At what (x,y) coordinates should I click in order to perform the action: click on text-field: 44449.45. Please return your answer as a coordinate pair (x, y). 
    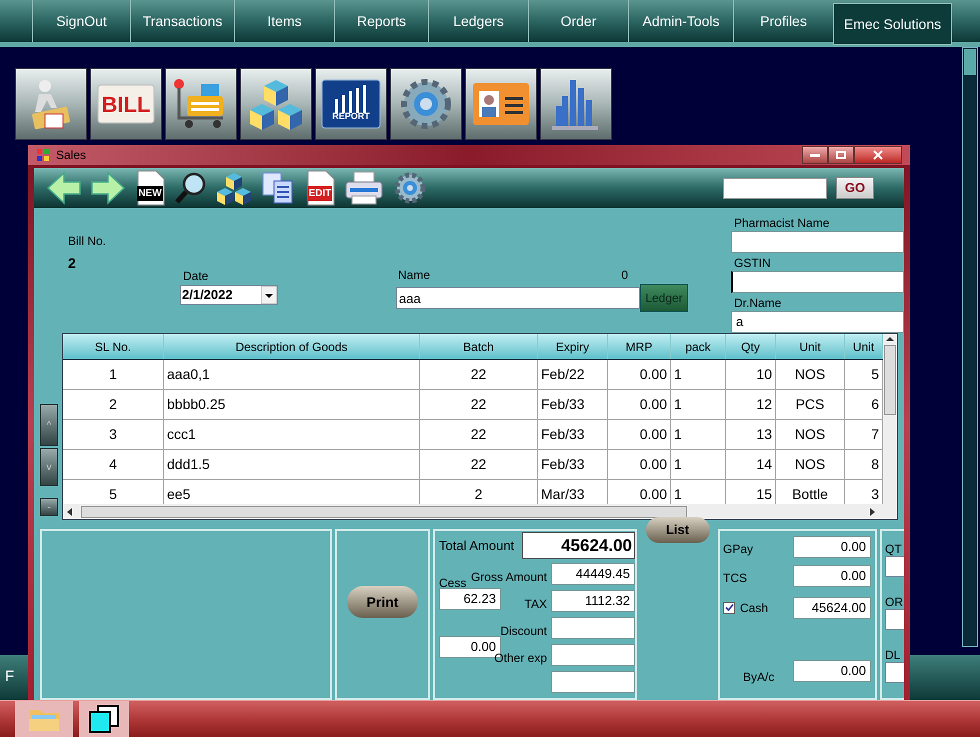
    Looking at the image, I should click on (593, 574).